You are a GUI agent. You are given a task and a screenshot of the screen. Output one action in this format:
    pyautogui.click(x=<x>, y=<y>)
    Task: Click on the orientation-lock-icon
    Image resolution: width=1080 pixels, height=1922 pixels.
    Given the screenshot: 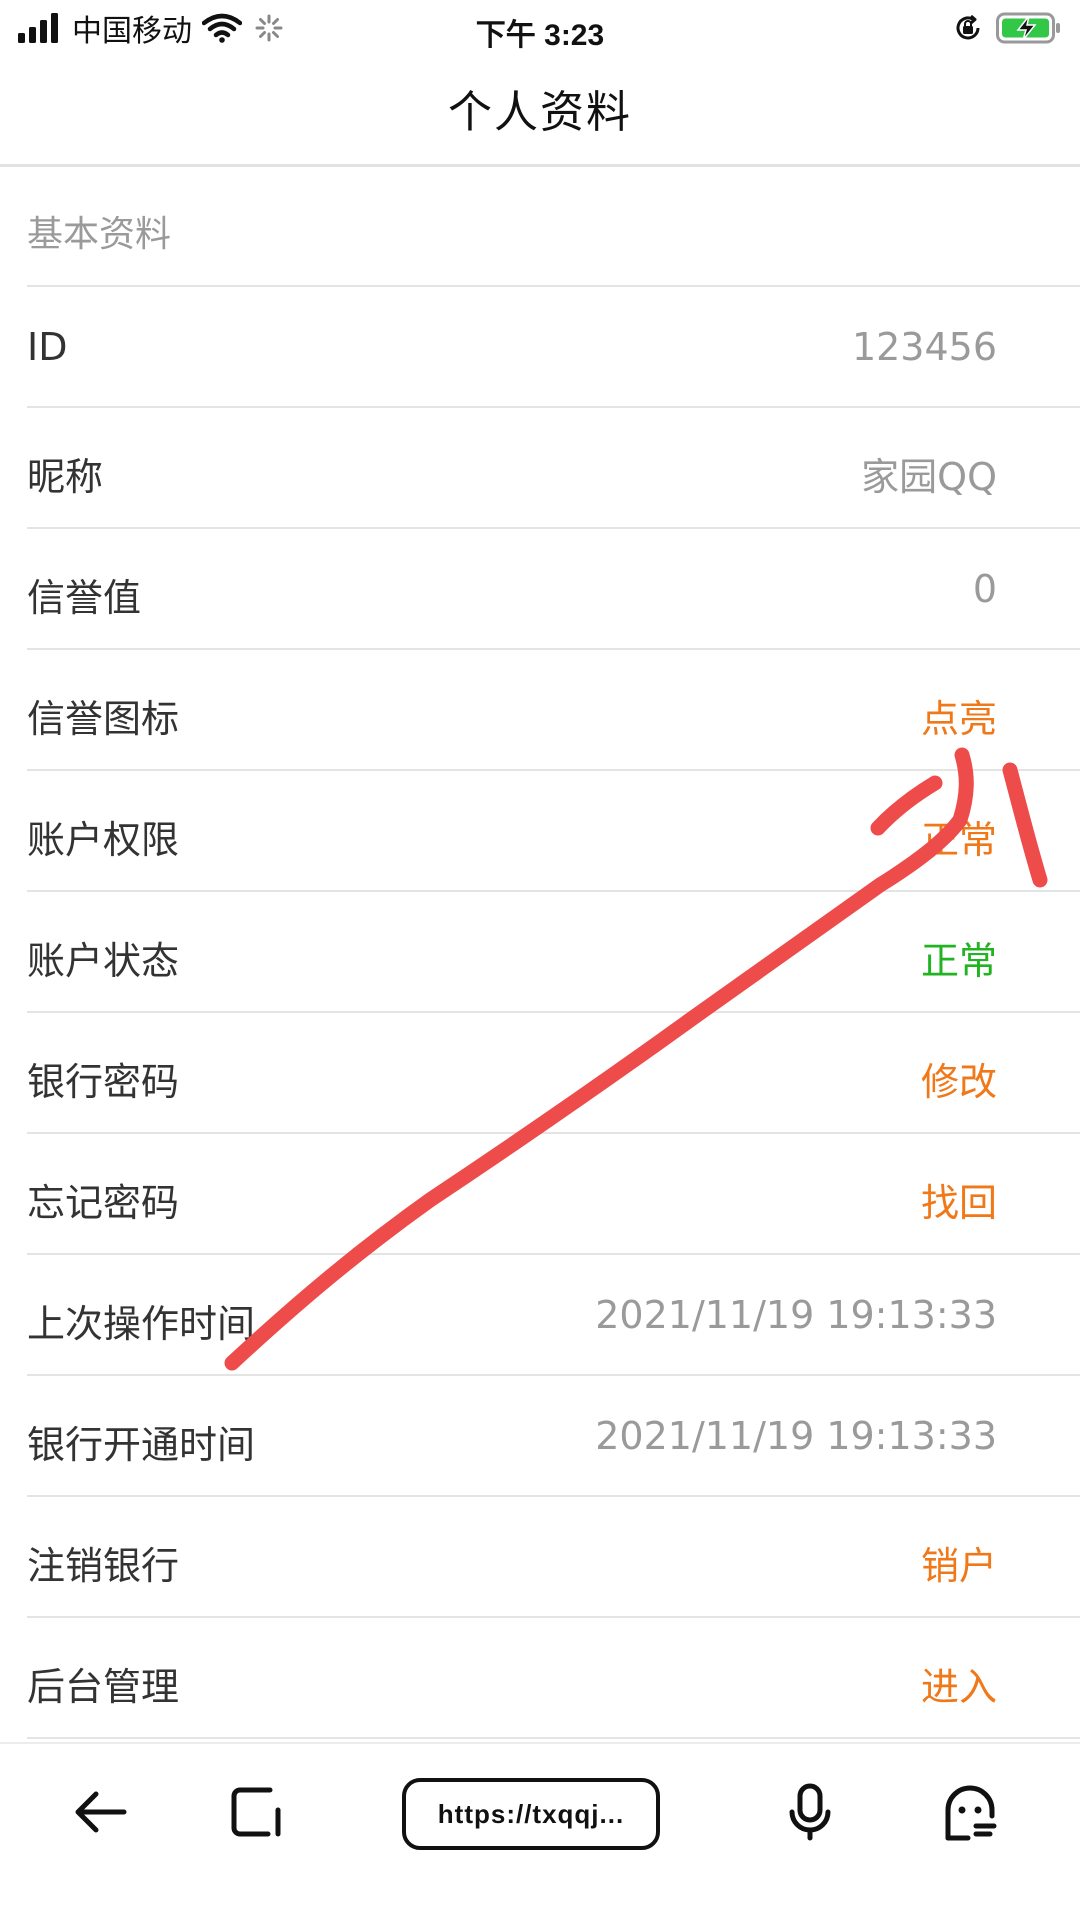 What is the action you would take?
    pyautogui.click(x=968, y=28)
    